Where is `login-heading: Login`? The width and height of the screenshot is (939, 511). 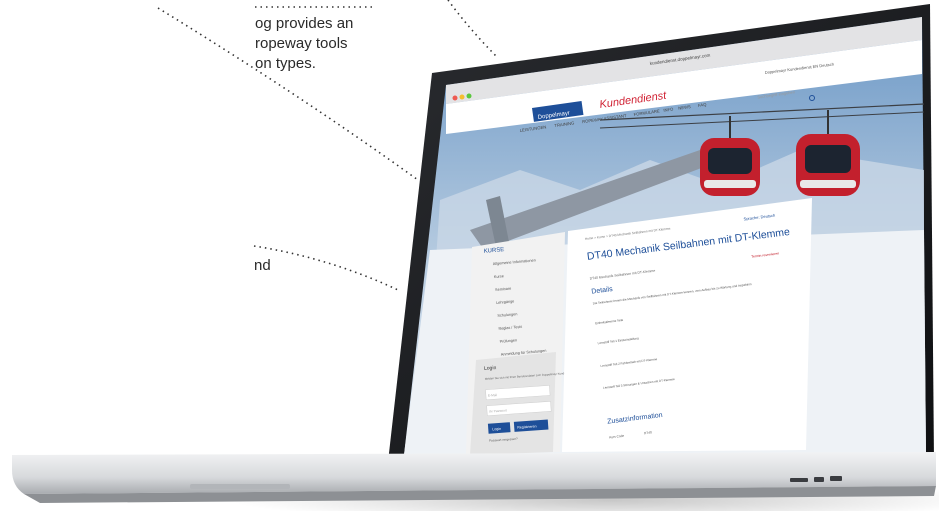 login-heading: Login is located at coordinates (490, 368).